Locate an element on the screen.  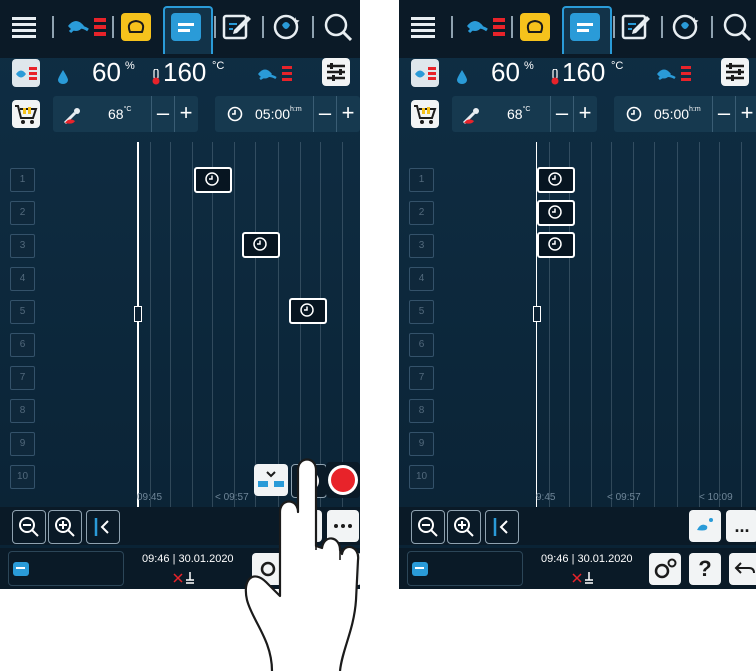
time-setting: 05:00h:m – + is located at coordinates (287, 114).